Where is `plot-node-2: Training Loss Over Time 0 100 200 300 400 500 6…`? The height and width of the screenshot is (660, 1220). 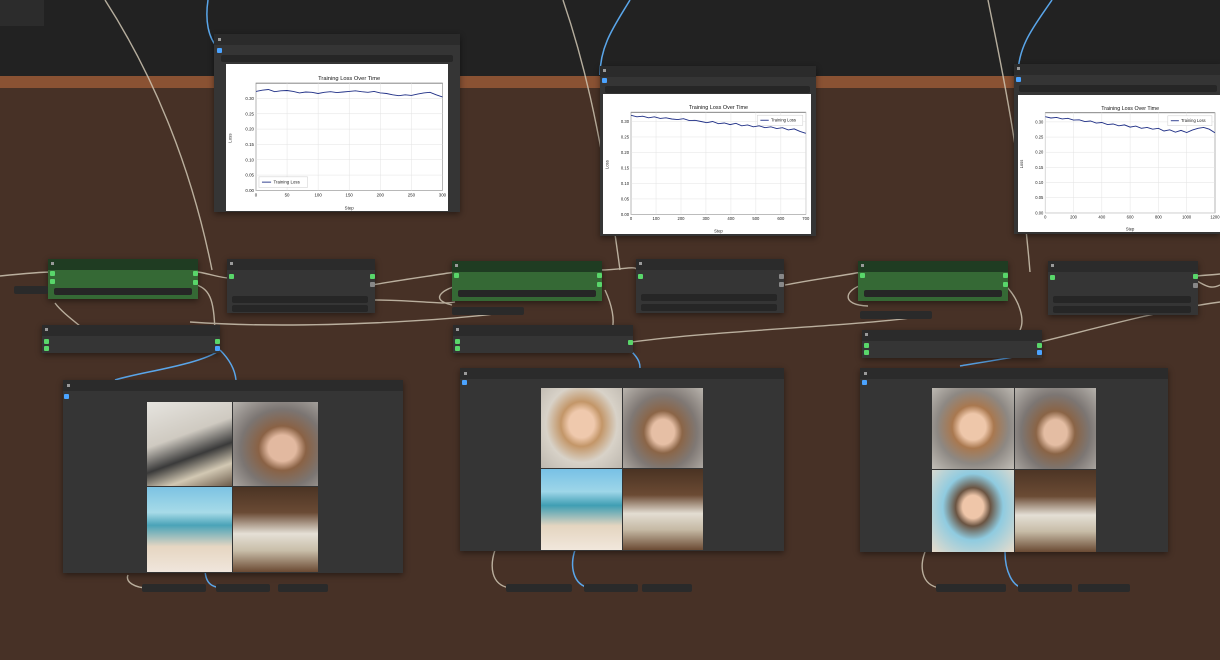
plot-node-2: Training Loss Over Time 0 100 200 300 400 500 6… is located at coordinates (708, 151).